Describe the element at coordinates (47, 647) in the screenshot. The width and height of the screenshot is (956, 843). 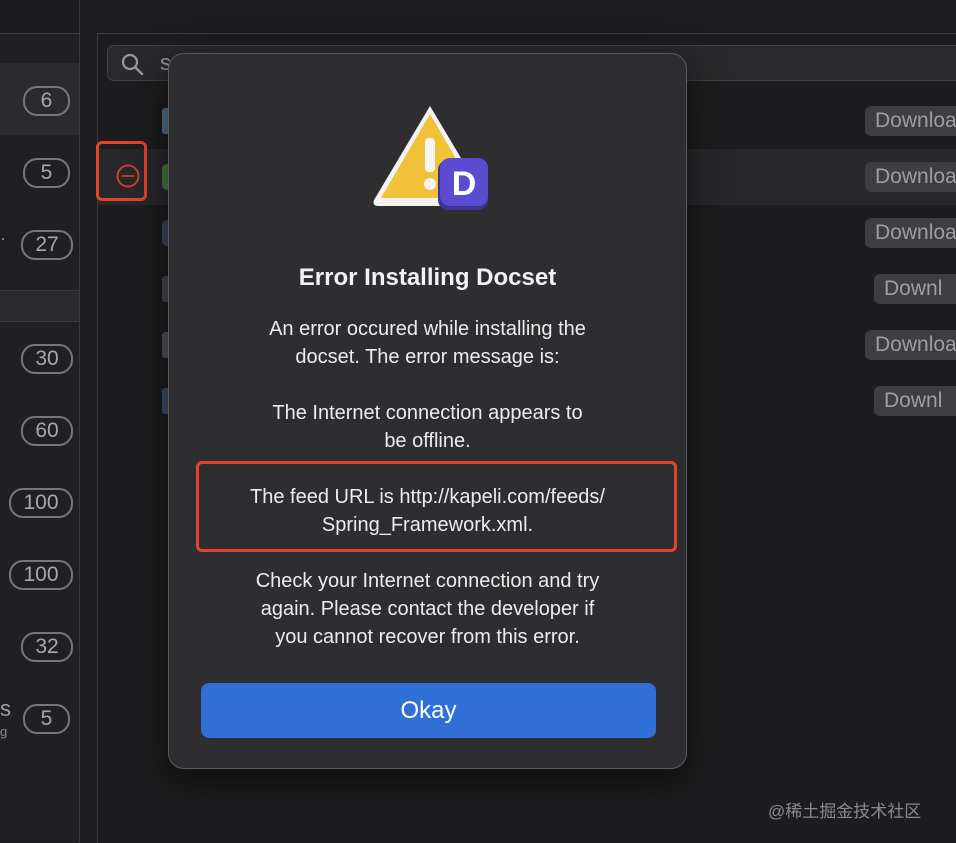
I see `count-badge: 32` at that location.